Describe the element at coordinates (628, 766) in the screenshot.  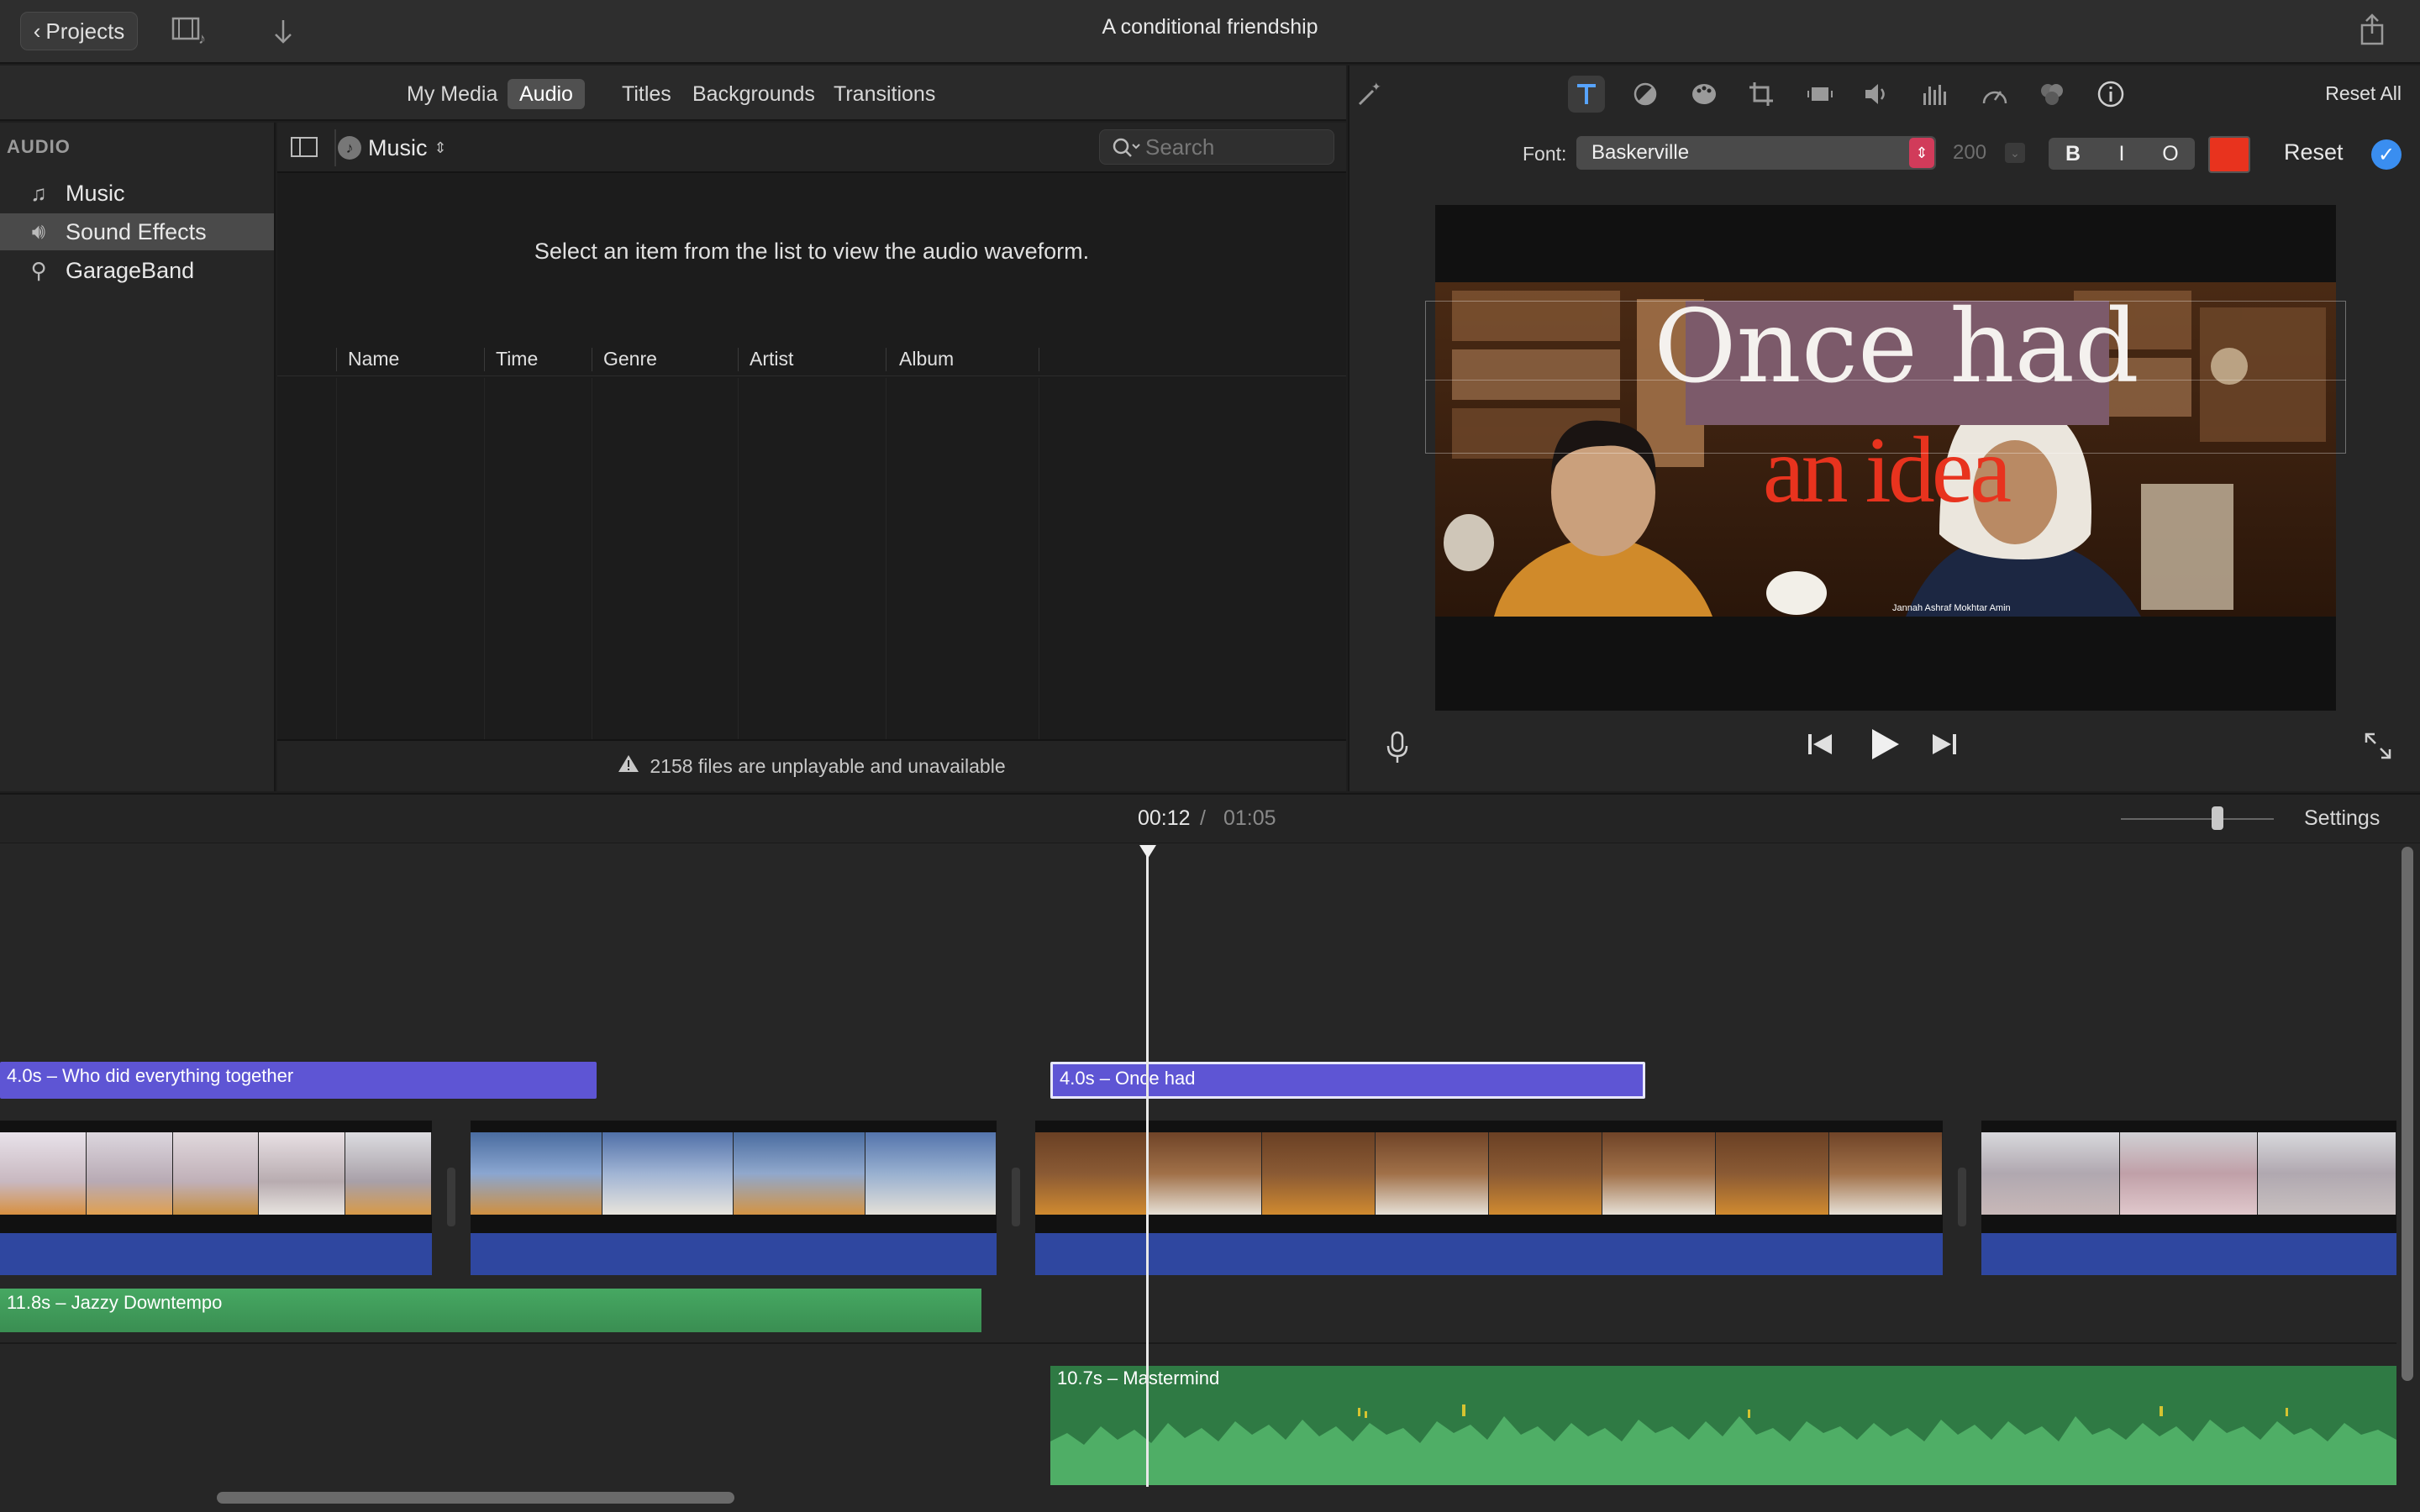
I see `warning-icon` at that location.